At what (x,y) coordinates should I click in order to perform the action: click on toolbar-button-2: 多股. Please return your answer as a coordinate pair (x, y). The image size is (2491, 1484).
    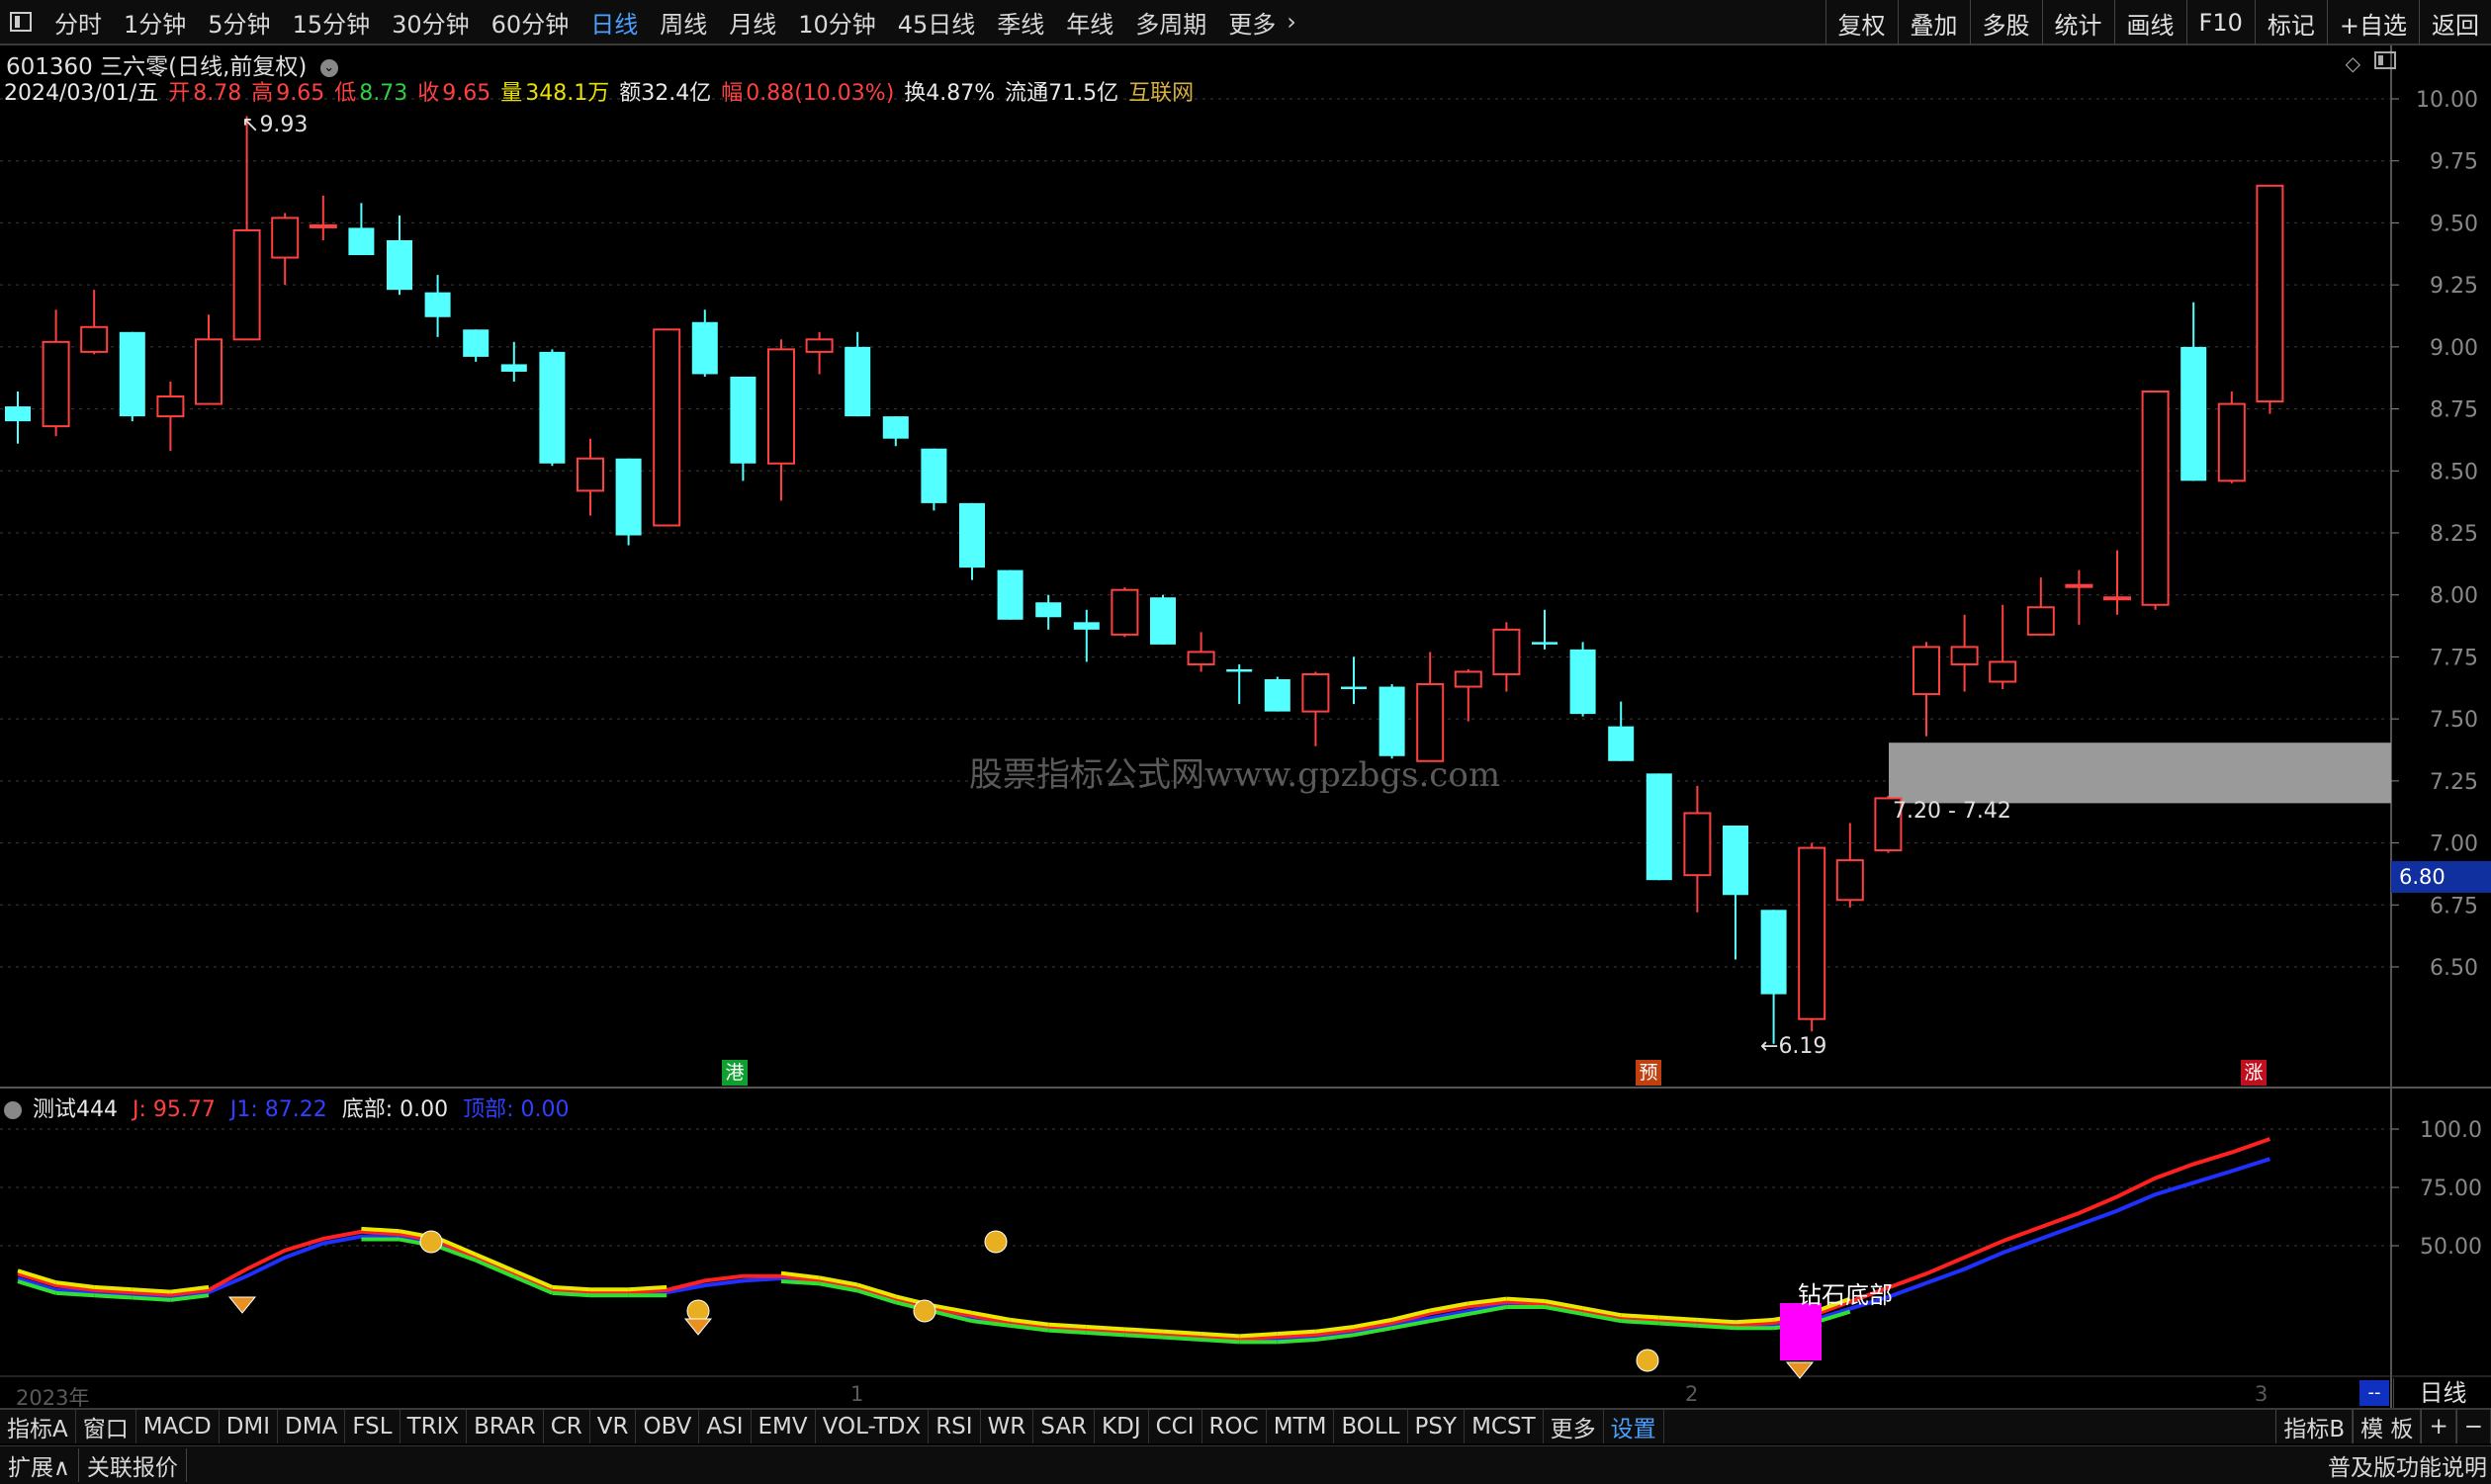
    Looking at the image, I should click on (2005, 22).